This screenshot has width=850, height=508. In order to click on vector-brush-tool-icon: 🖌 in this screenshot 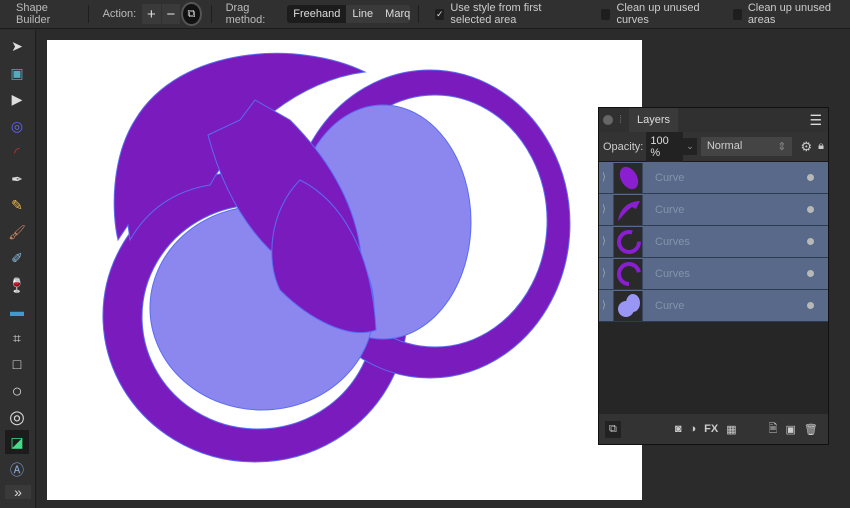, I will do `click(17, 232)`.